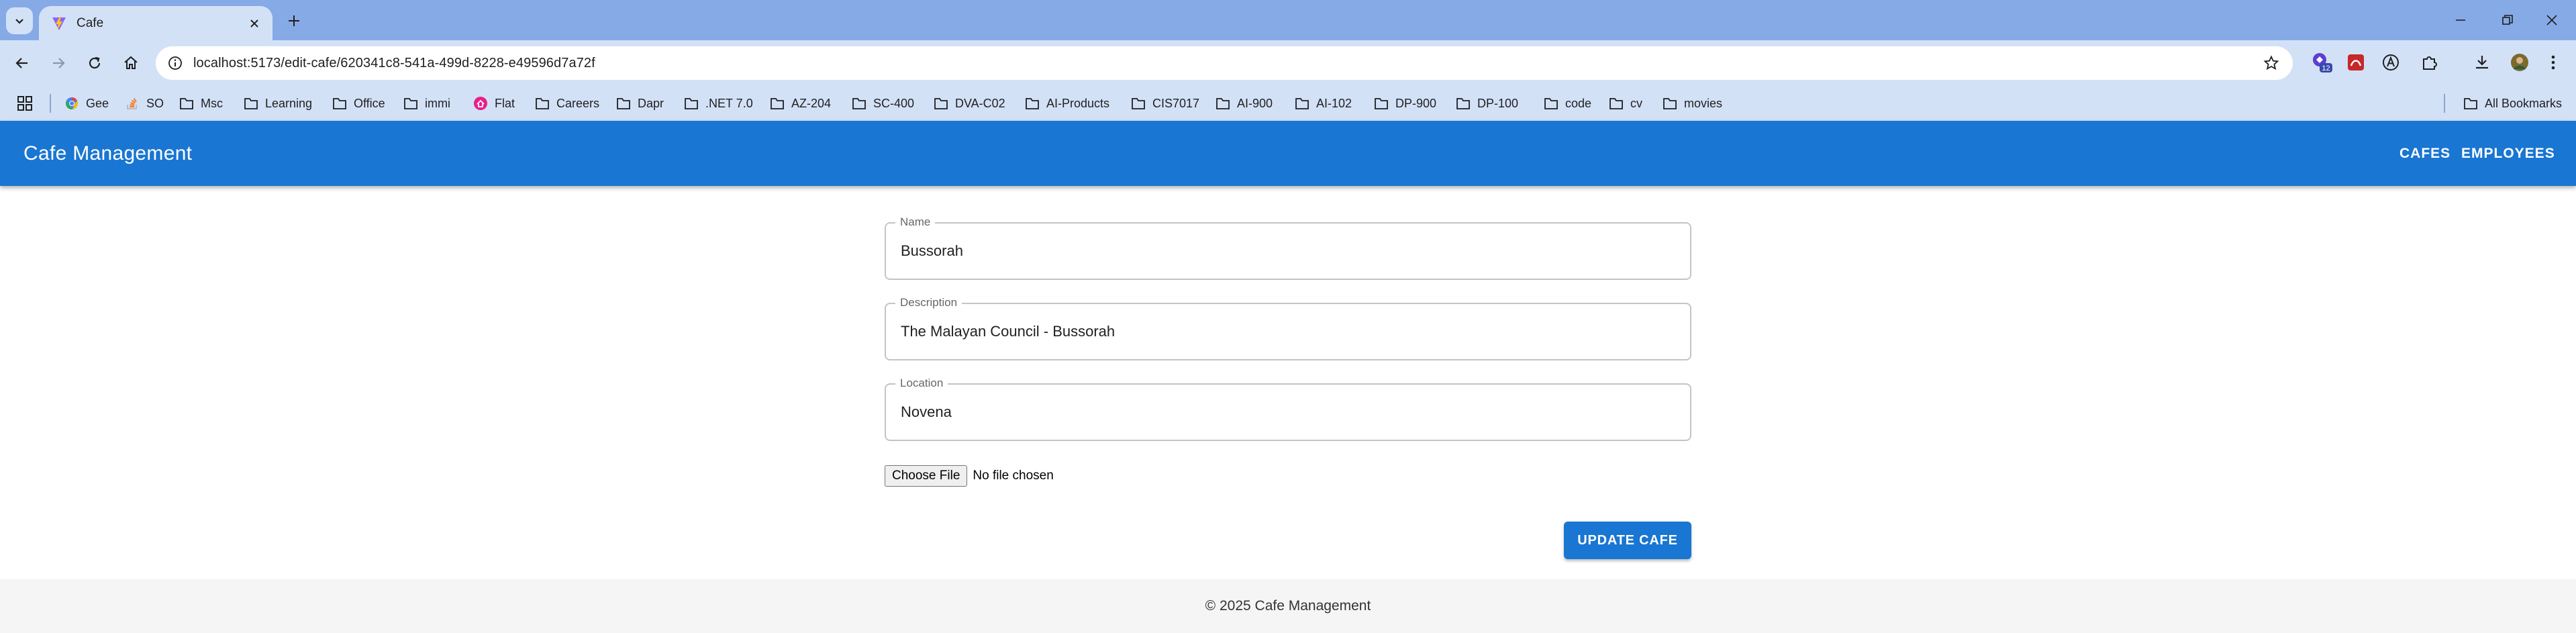 Image resolution: width=2576 pixels, height=633 pixels. What do you see at coordinates (59, 23) in the screenshot?
I see `vite-favicon-icon` at bounding box center [59, 23].